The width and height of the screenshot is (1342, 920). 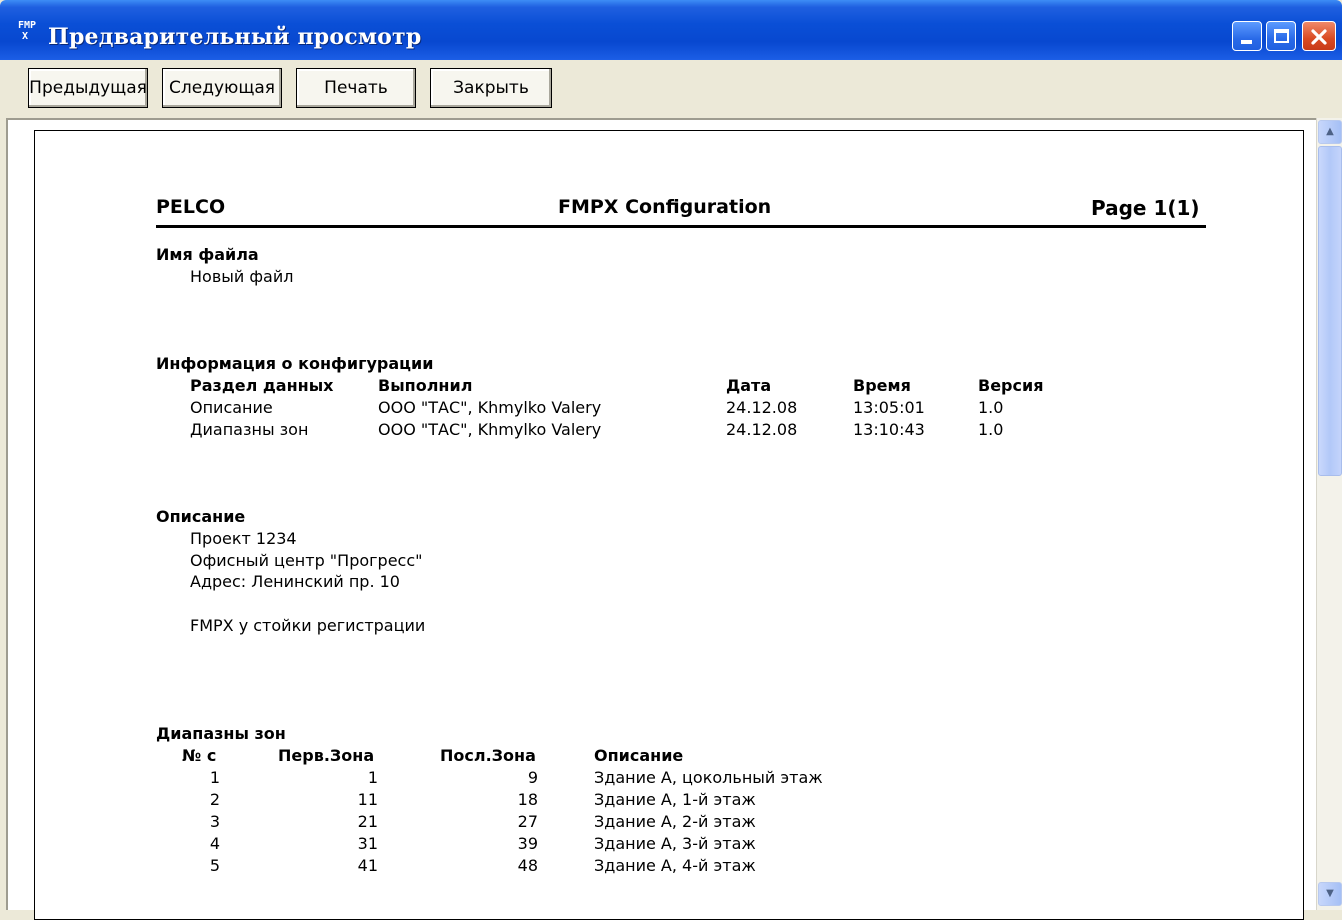 I want to click on toolbar: Предыдущая Следующая Печать Закрыть, so click(x=671, y=89).